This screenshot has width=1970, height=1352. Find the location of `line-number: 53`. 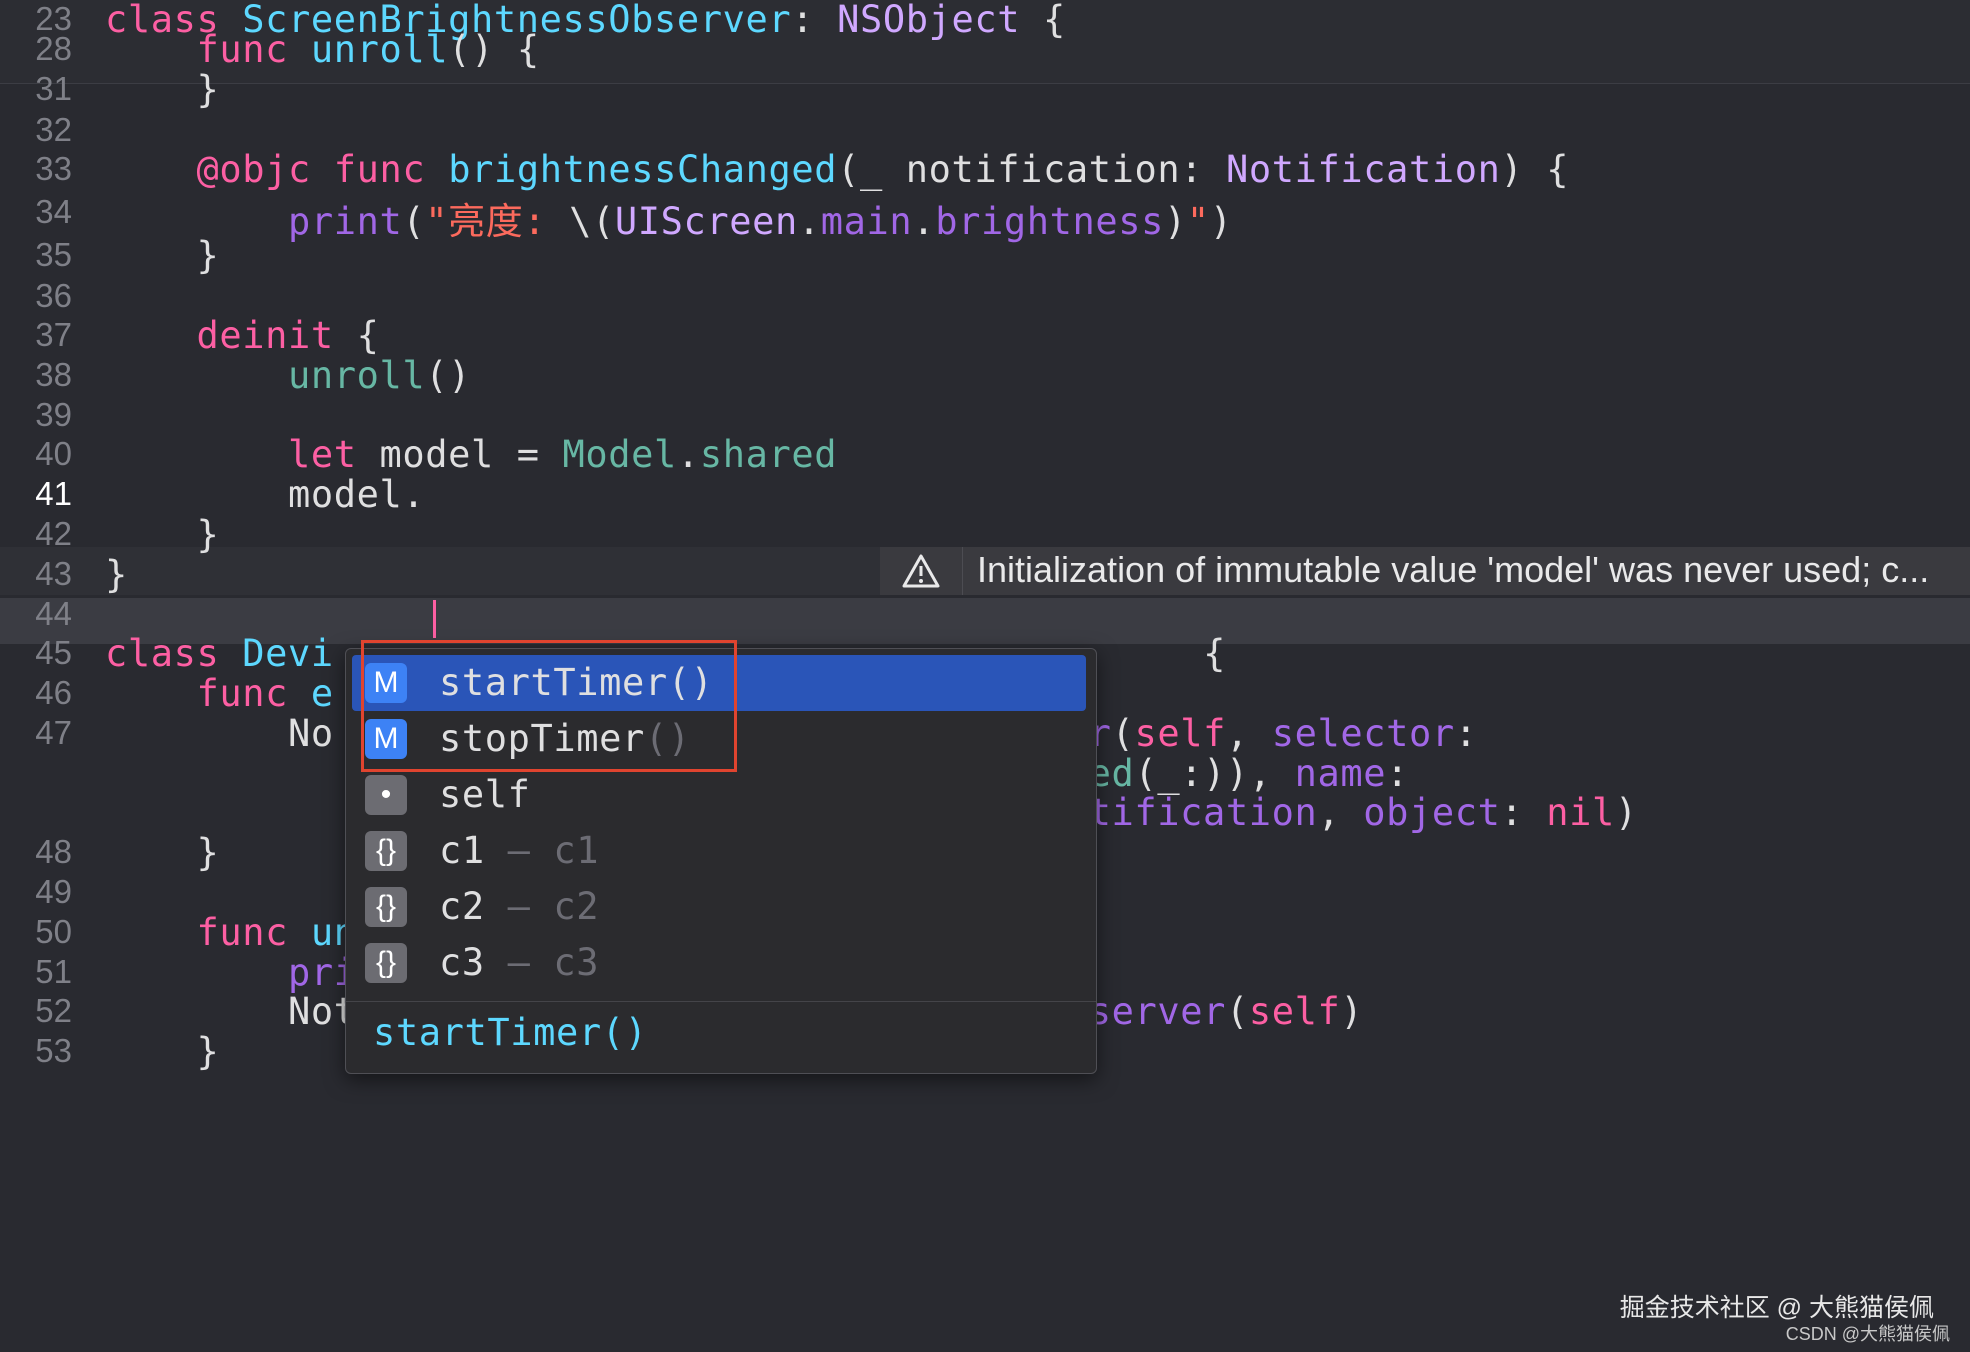

line-number: 53 is located at coordinates (53, 1050).